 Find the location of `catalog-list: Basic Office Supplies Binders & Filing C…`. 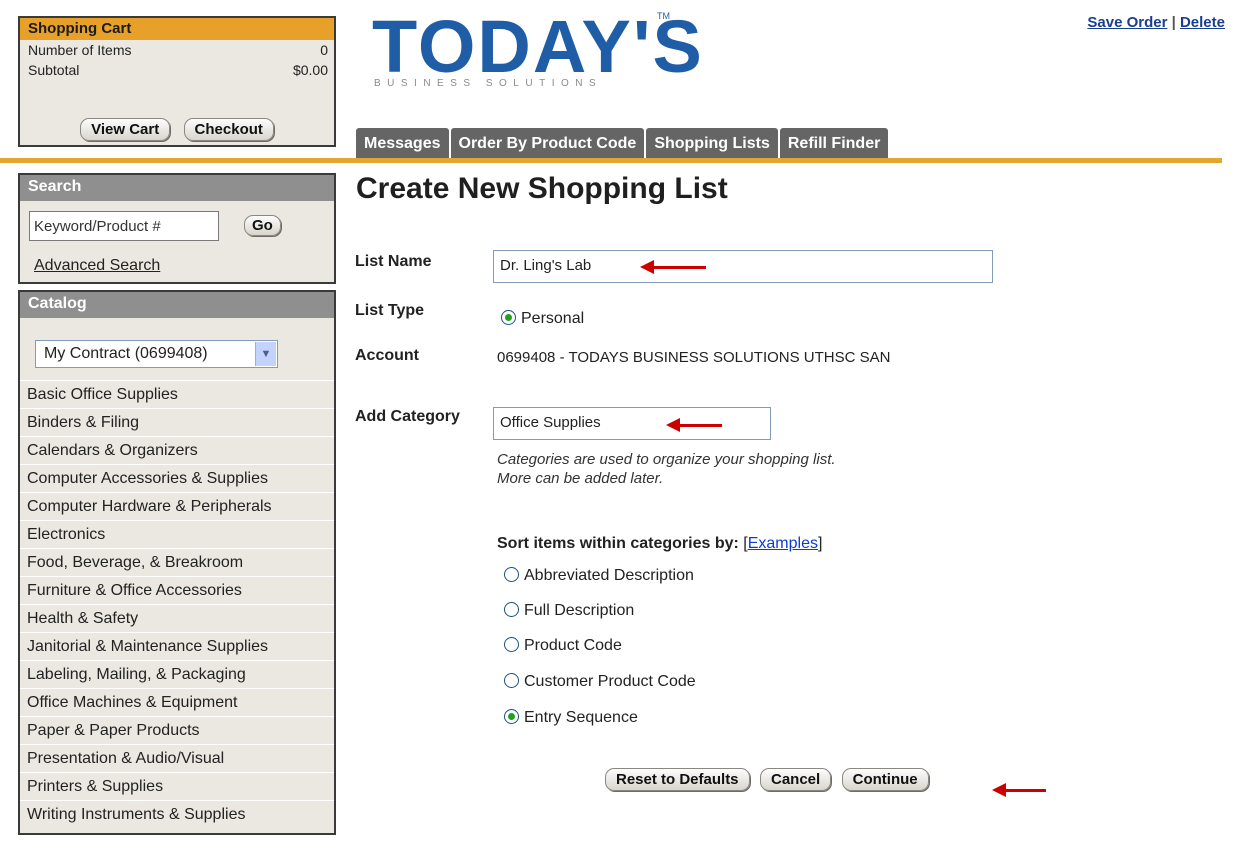

catalog-list: Basic Office Supplies Binders & Filing C… is located at coordinates (177, 604).